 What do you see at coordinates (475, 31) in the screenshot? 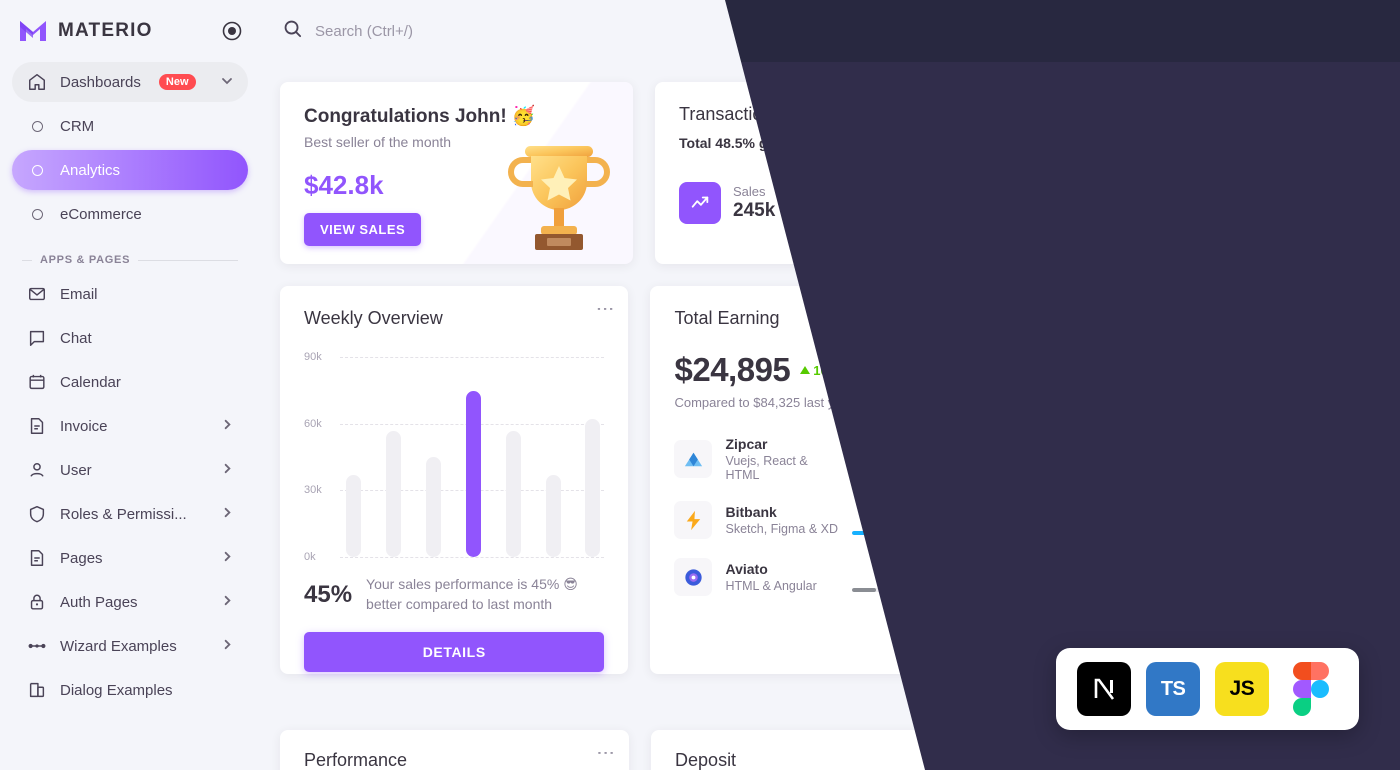
I see `search-input` at bounding box center [475, 31].